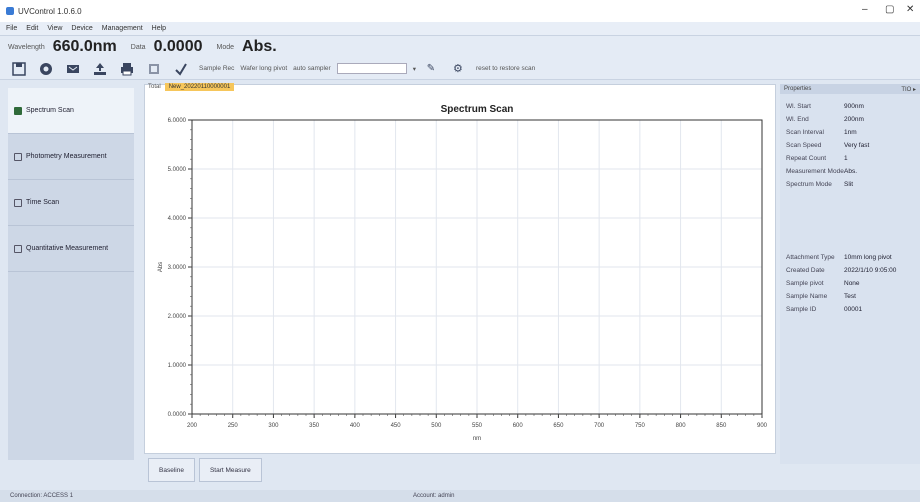 The height and width of the screenshot is (502, 920). I want to click on property-key: Sample ID, so click(801, 309).